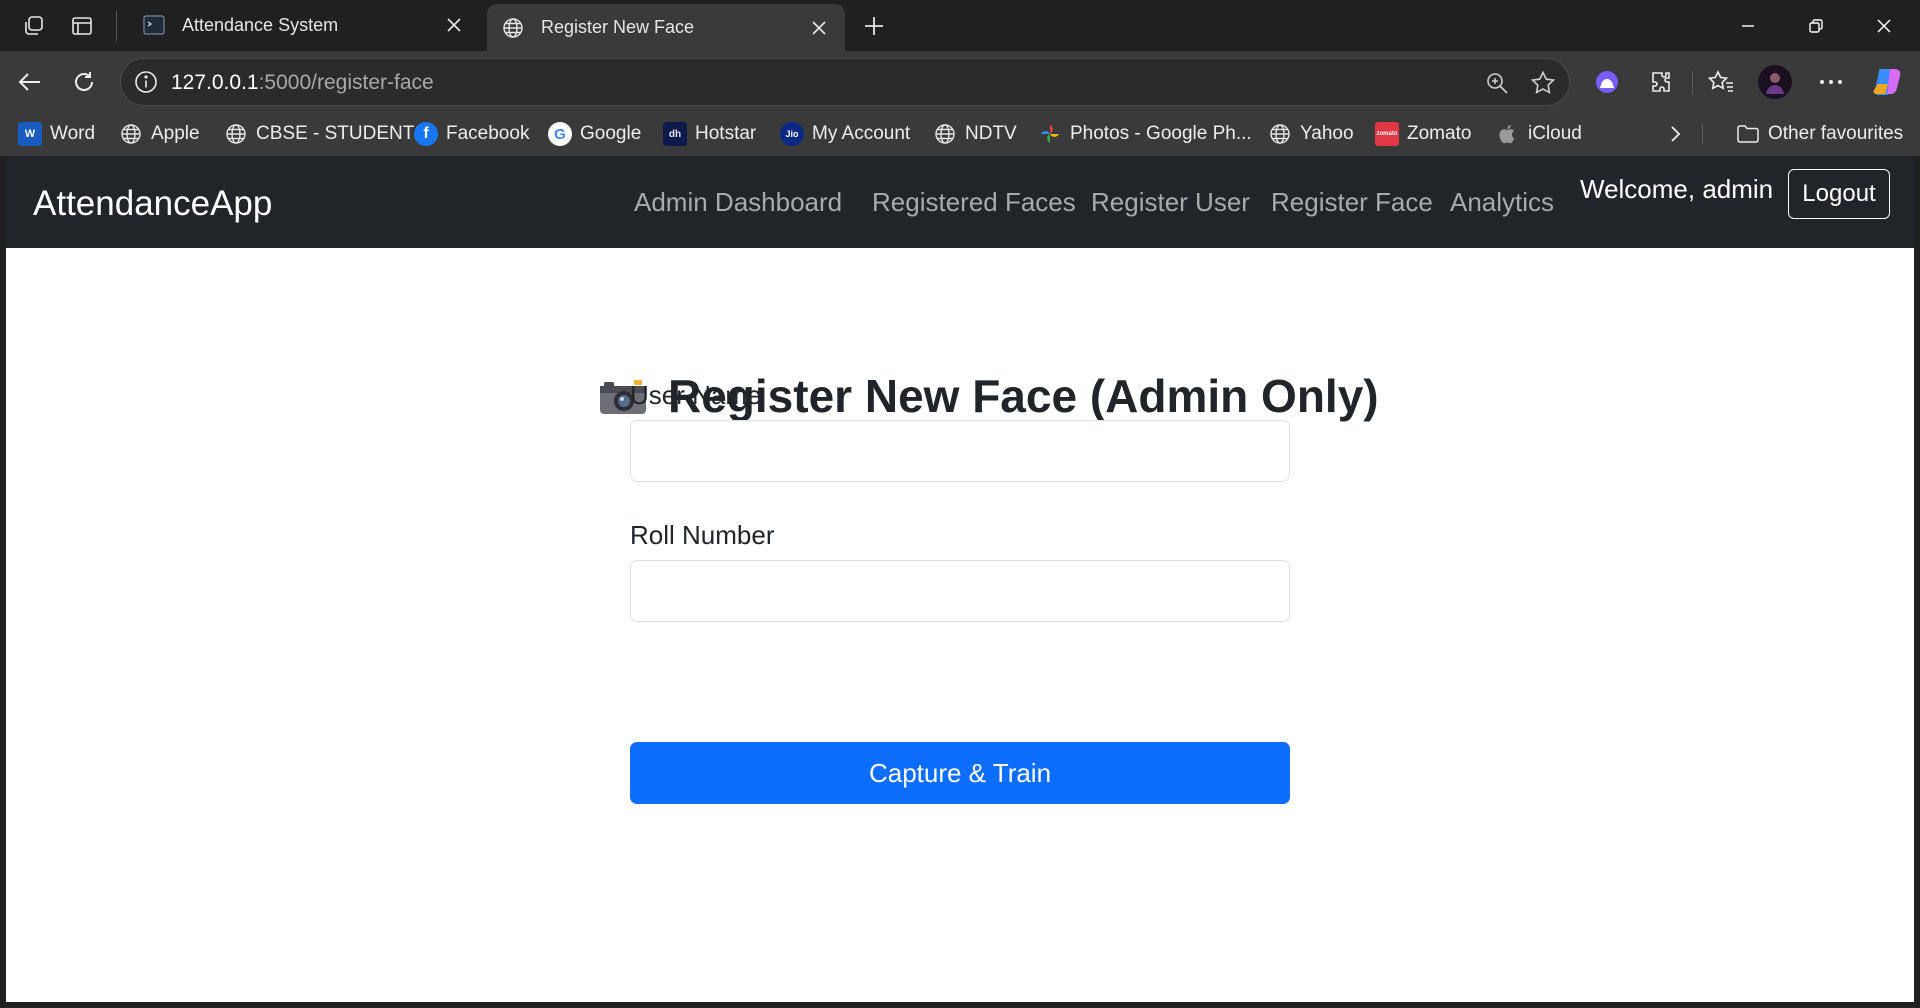  Describe the element at coordinates (1502, 202) in the screenshot. I see `nav-analytics: Analytics` at that location.